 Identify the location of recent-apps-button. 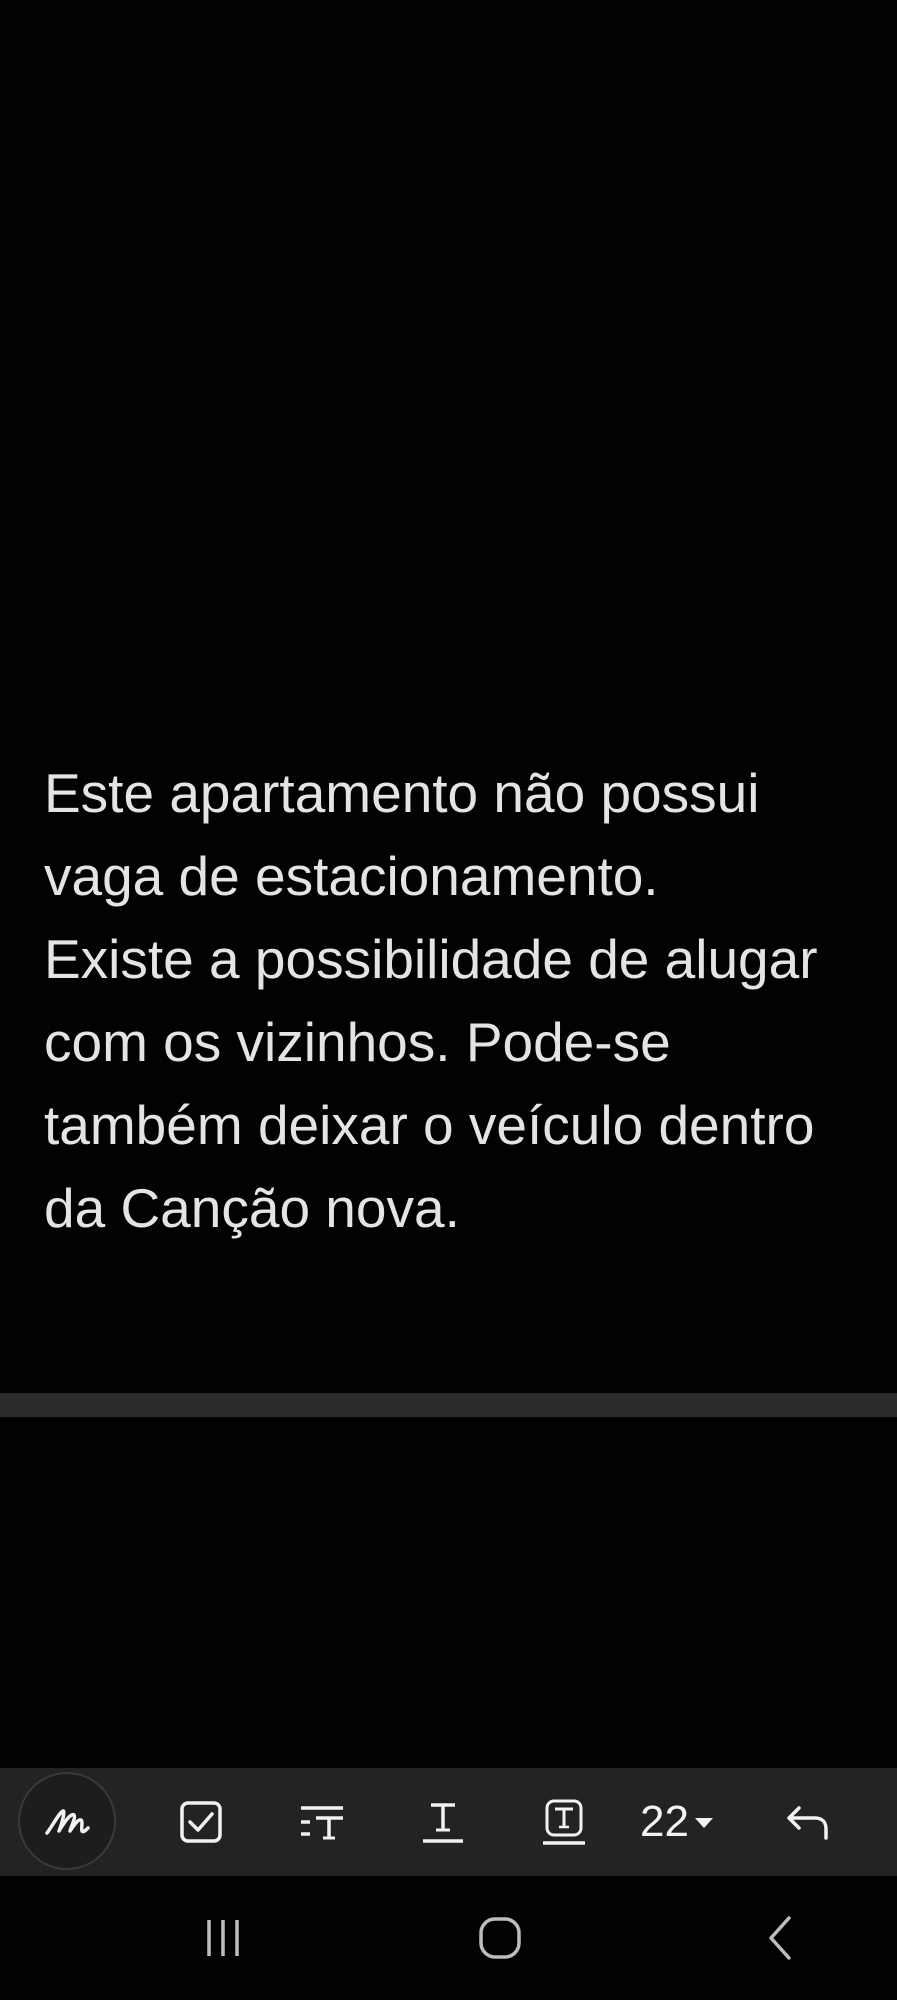
(223, 1938).